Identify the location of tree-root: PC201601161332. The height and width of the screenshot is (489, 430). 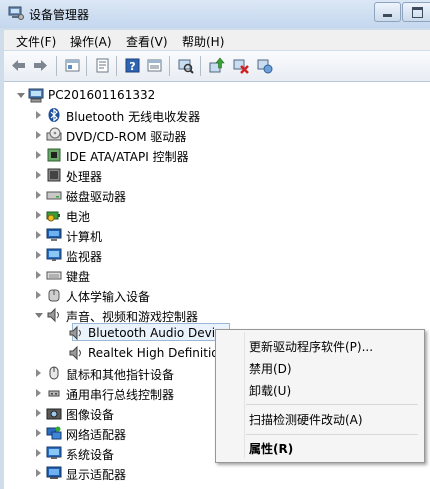
(117, 95).